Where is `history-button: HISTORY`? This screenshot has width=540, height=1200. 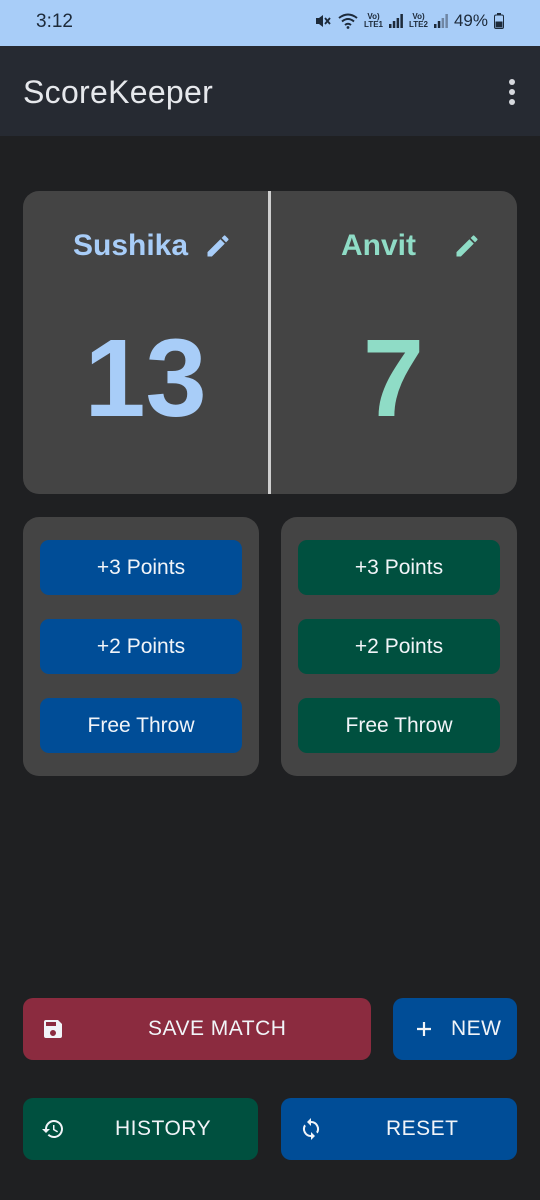 history-button: HISTORY is located at coordinates (140, 1129).